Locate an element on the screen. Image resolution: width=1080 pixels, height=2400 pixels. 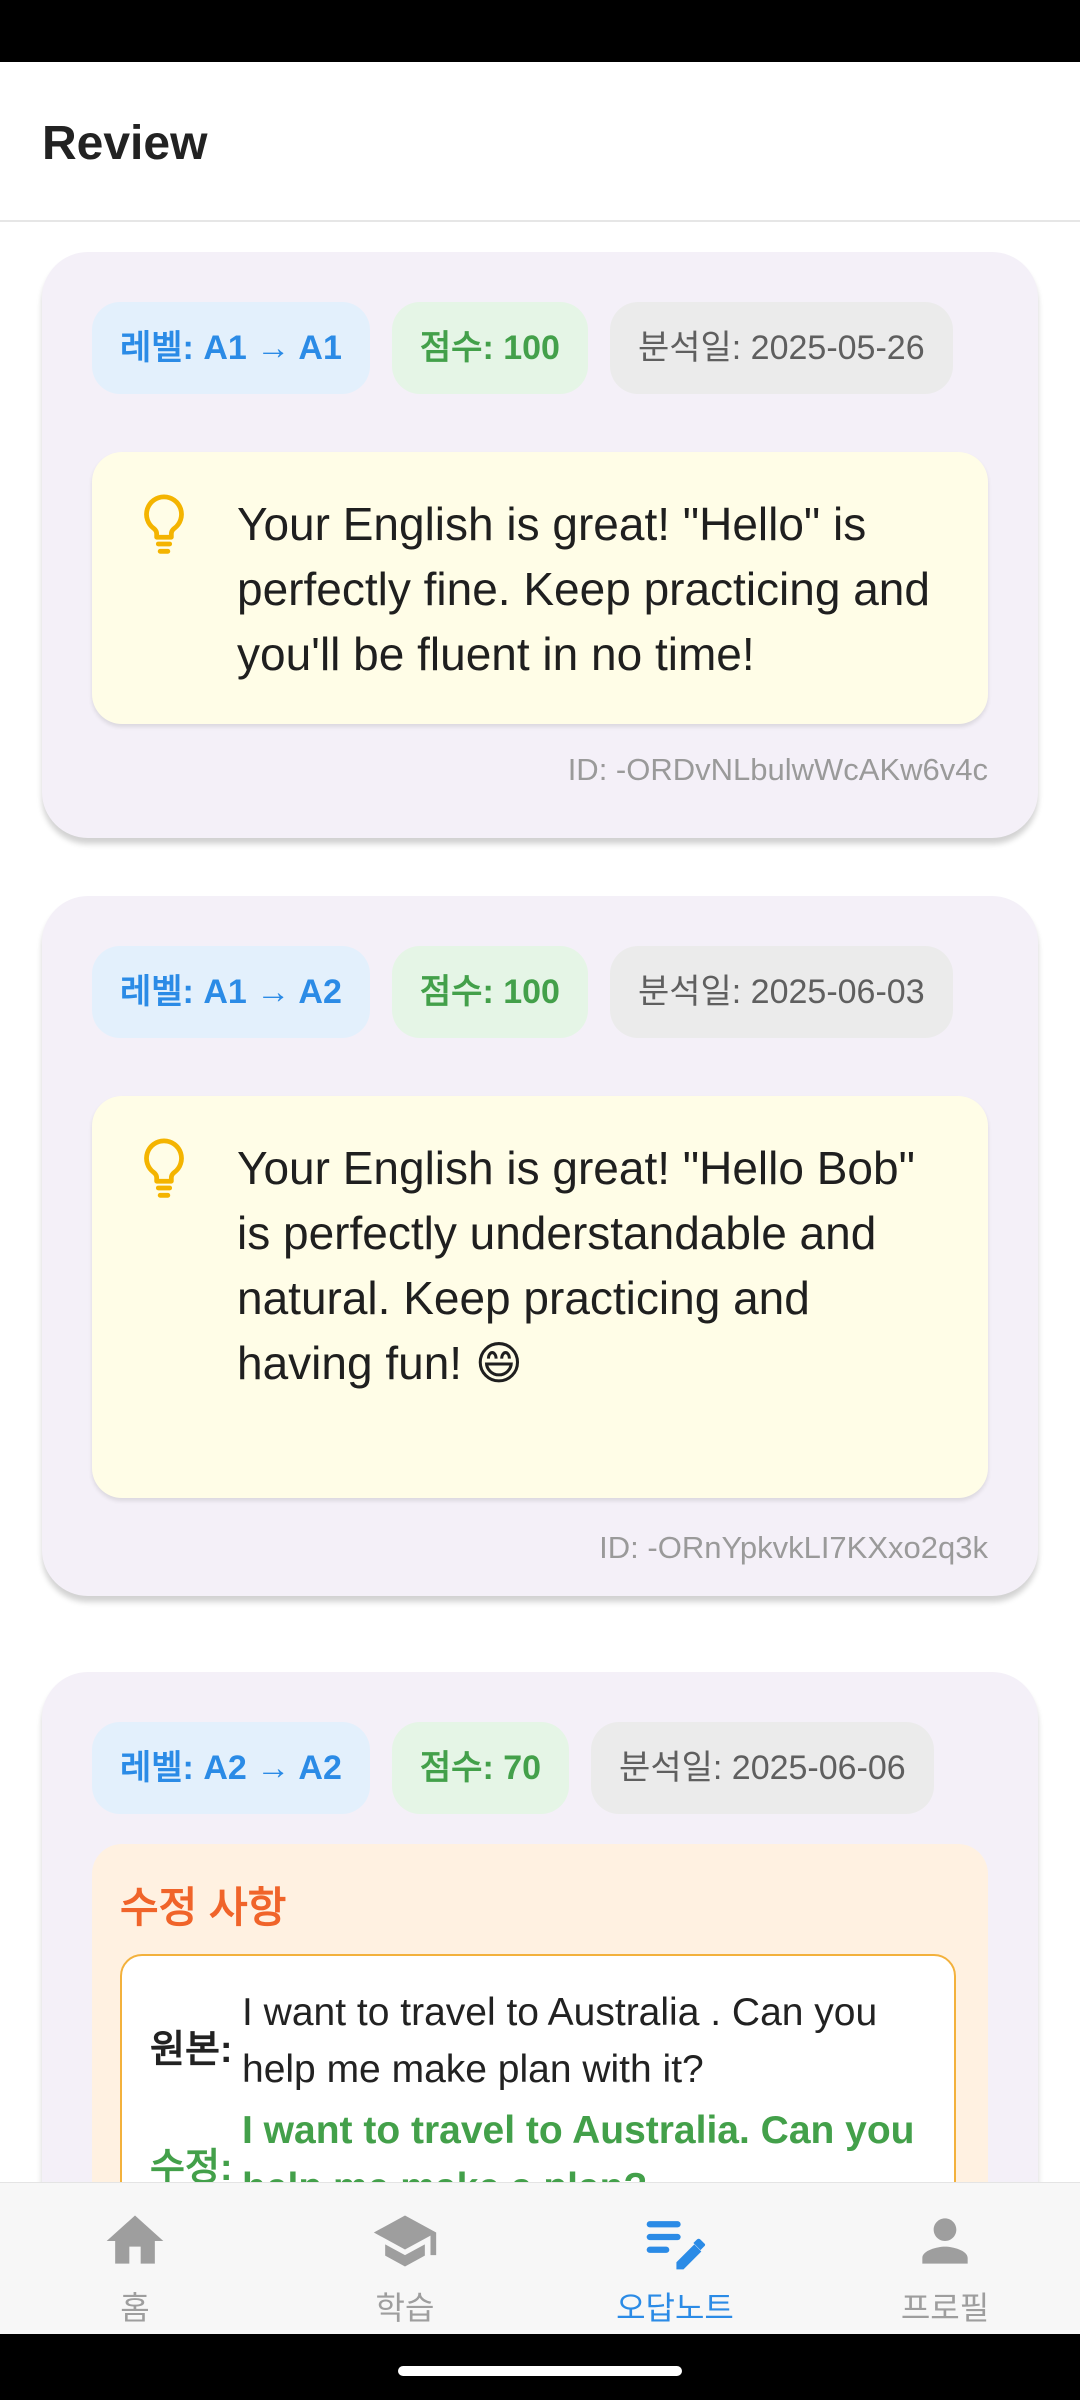
date-chip: 분석일: 2025-06-06 is located at coordinates (762, 1768).